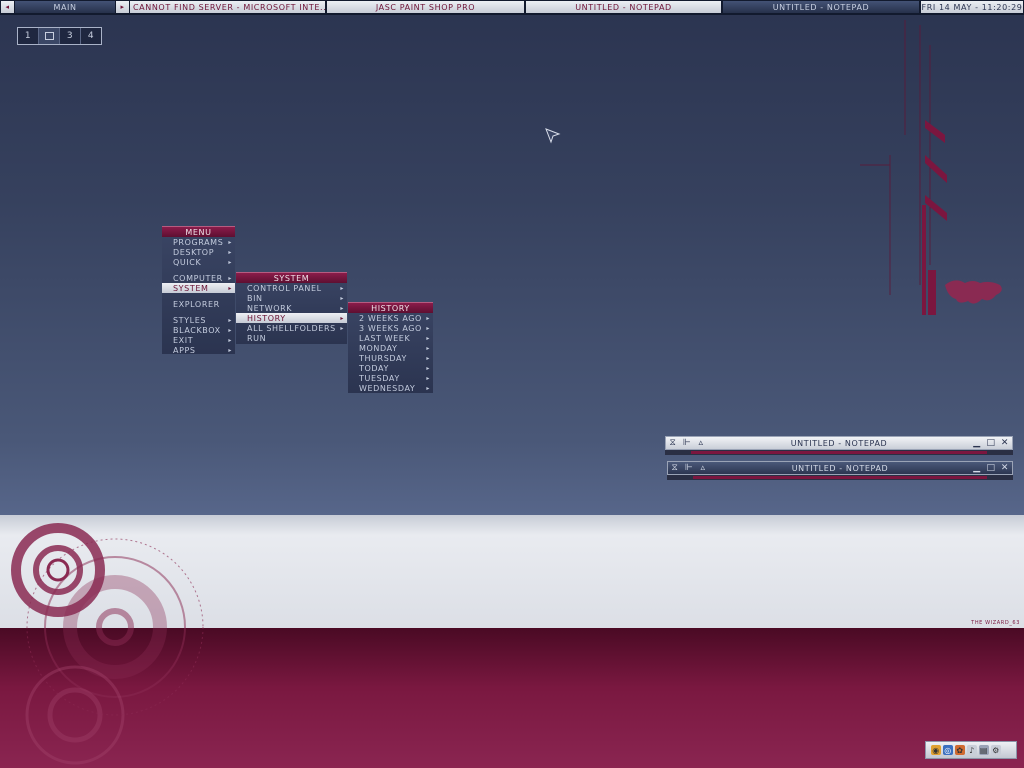  I want to click on menu-item-system: System ▸, so click(198, 288).